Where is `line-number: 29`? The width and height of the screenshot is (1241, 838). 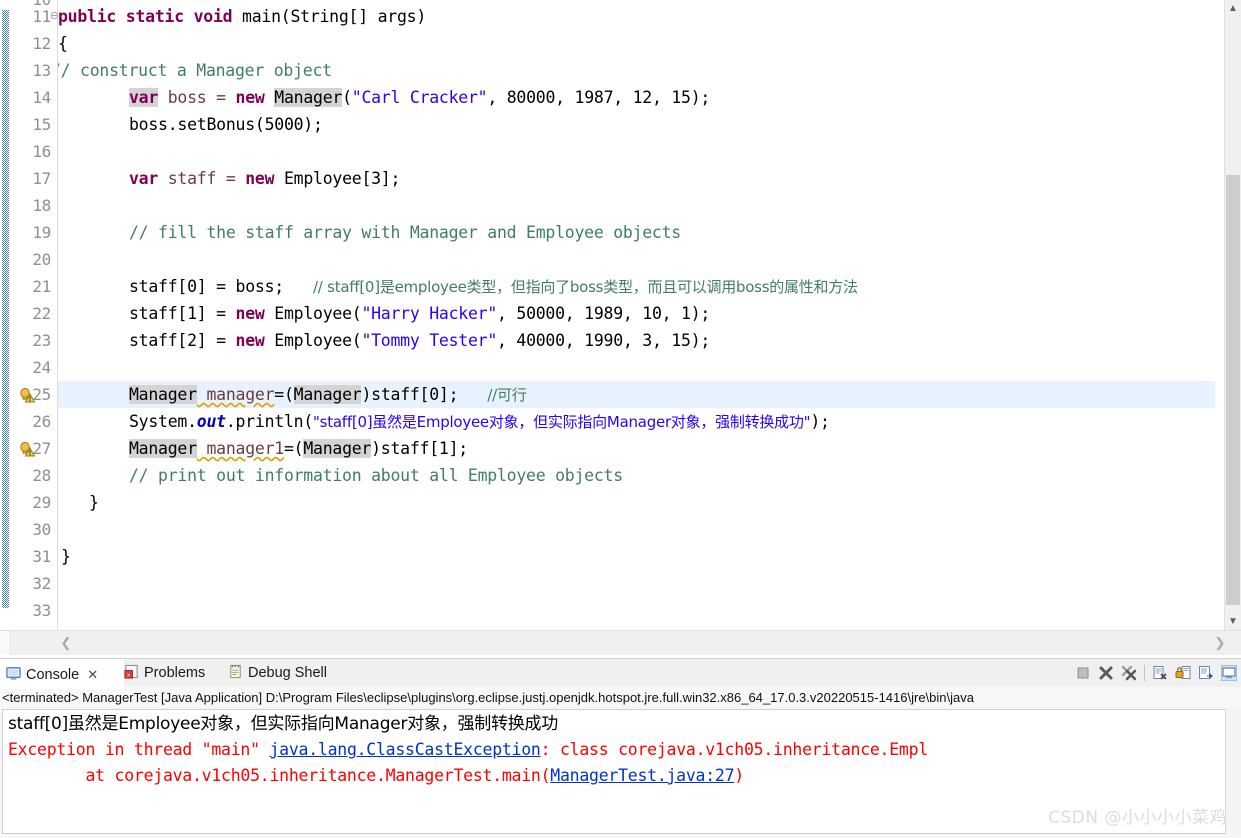 line-number: 29 is located at coordinates (41, 502).